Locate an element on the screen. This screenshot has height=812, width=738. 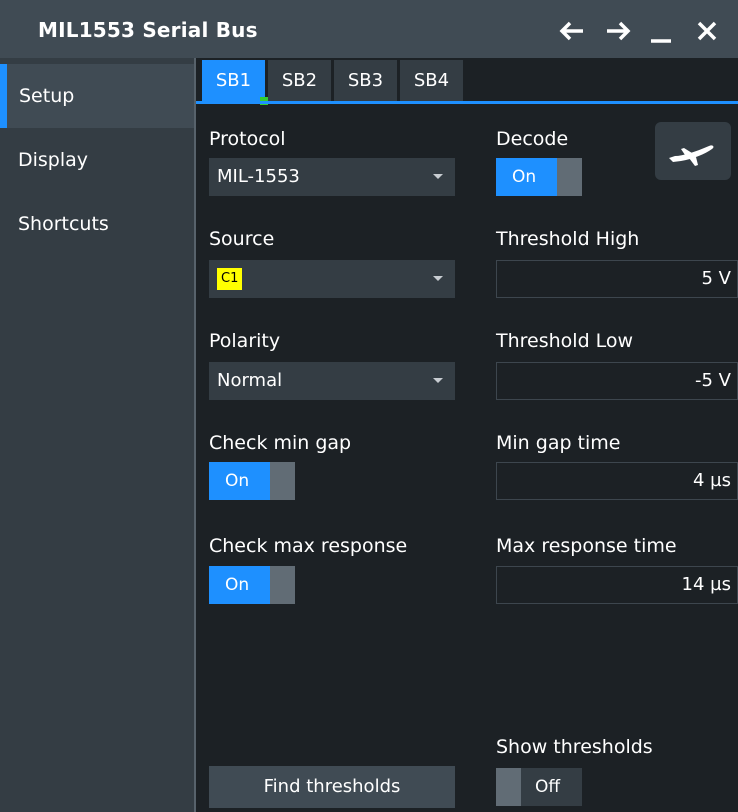
sidebar-item-label: Setup is located at coordinates (47, 96).